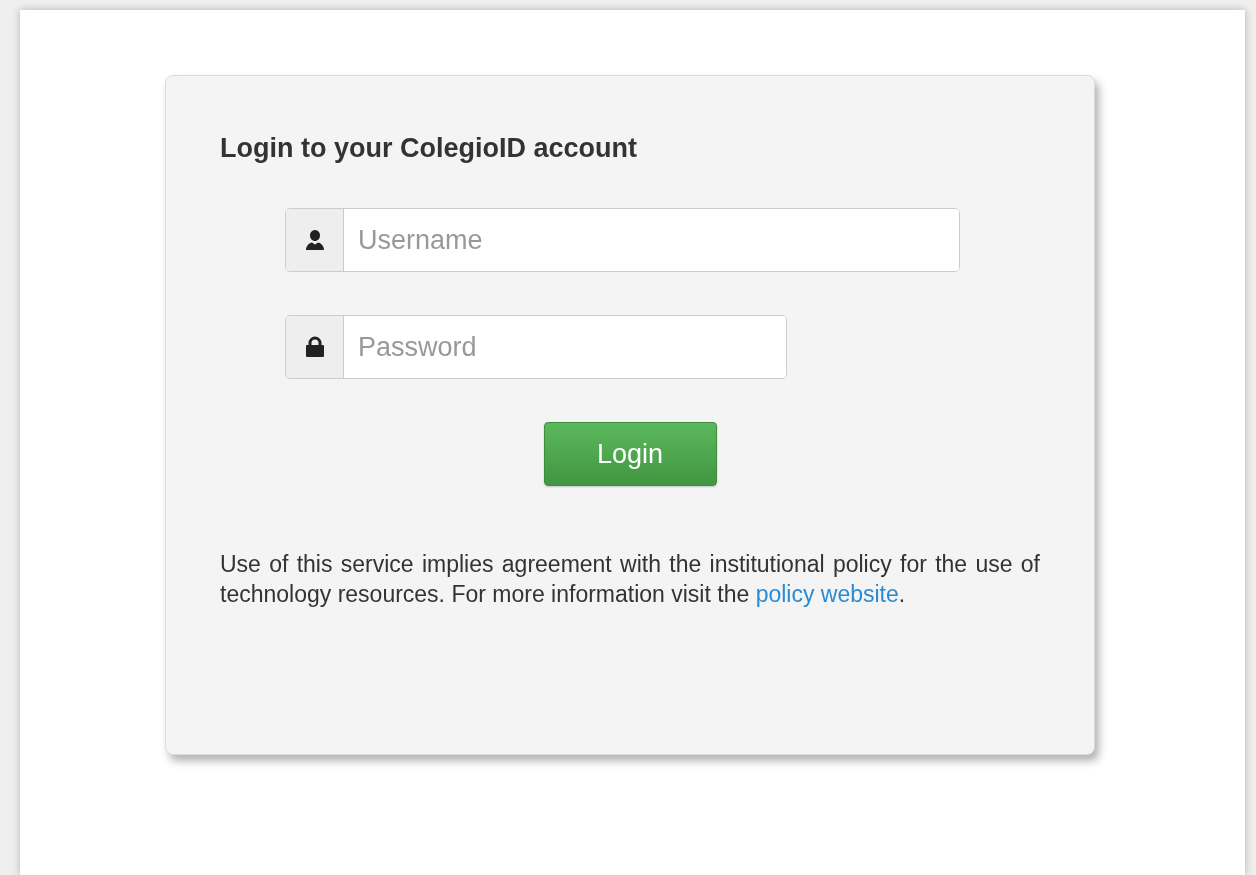 The height and width of the screenshot is (875, 1256). Describe the element at coordinates (630, 454) in the screenshot. I see `login-button: Login` at that location.